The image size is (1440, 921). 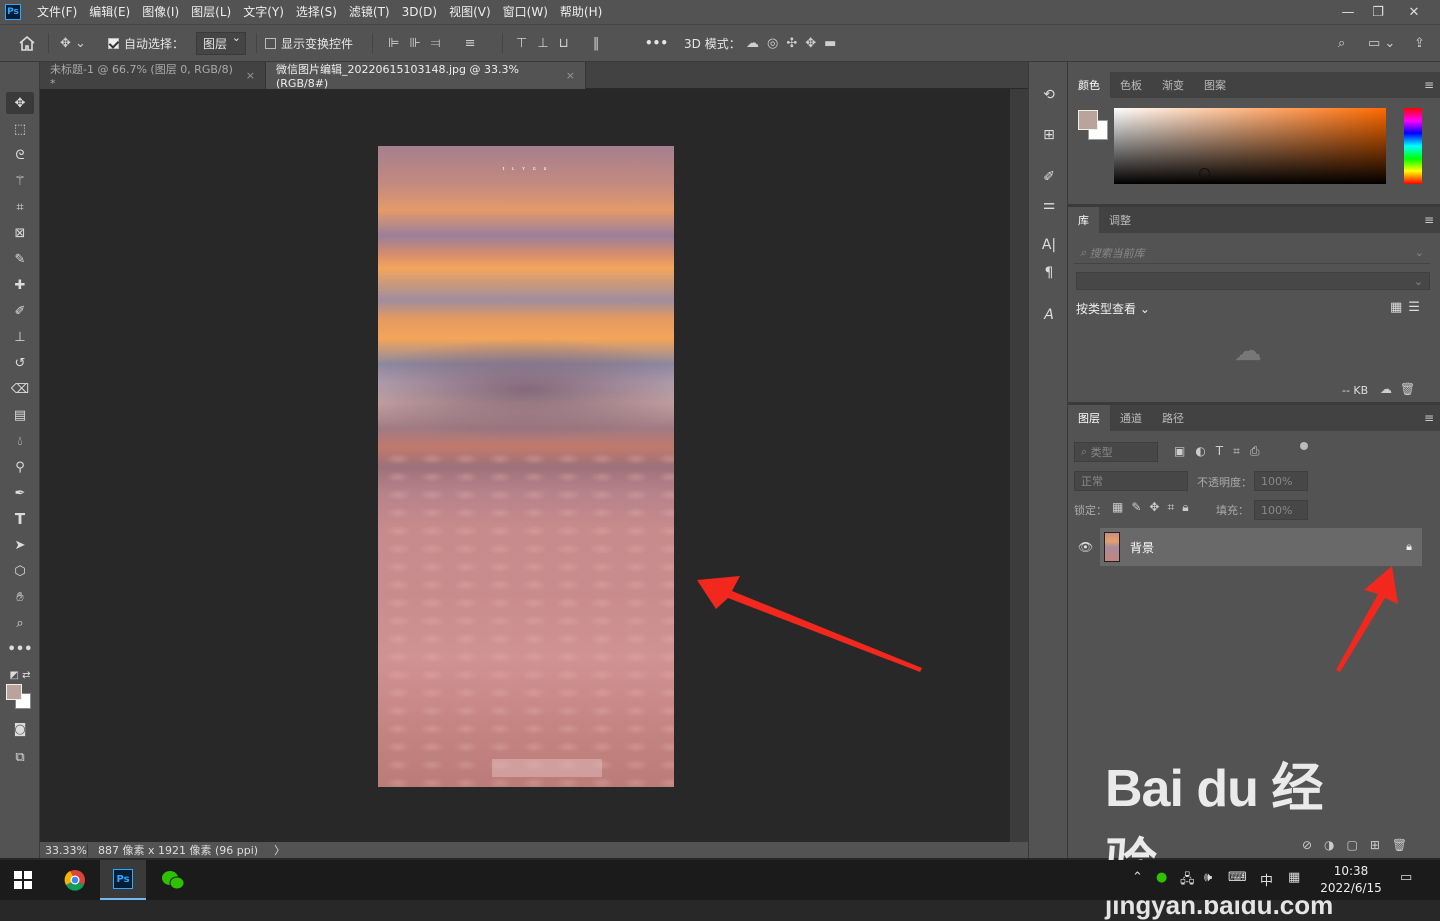 What do you see at coordinates (1294, 877) in the screenshot?
I see `ime-mode-icon: ▦` at bounding box center [1294, 877].